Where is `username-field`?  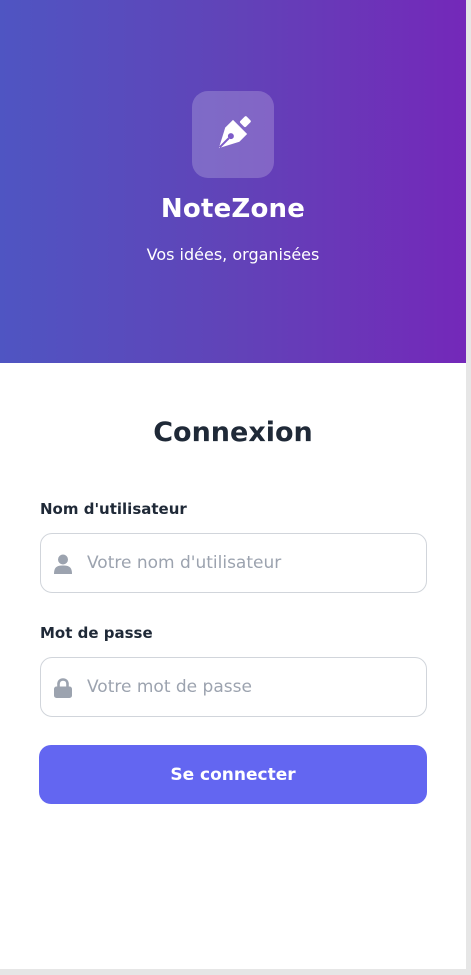
username-field is located at coordinates (233, 563).